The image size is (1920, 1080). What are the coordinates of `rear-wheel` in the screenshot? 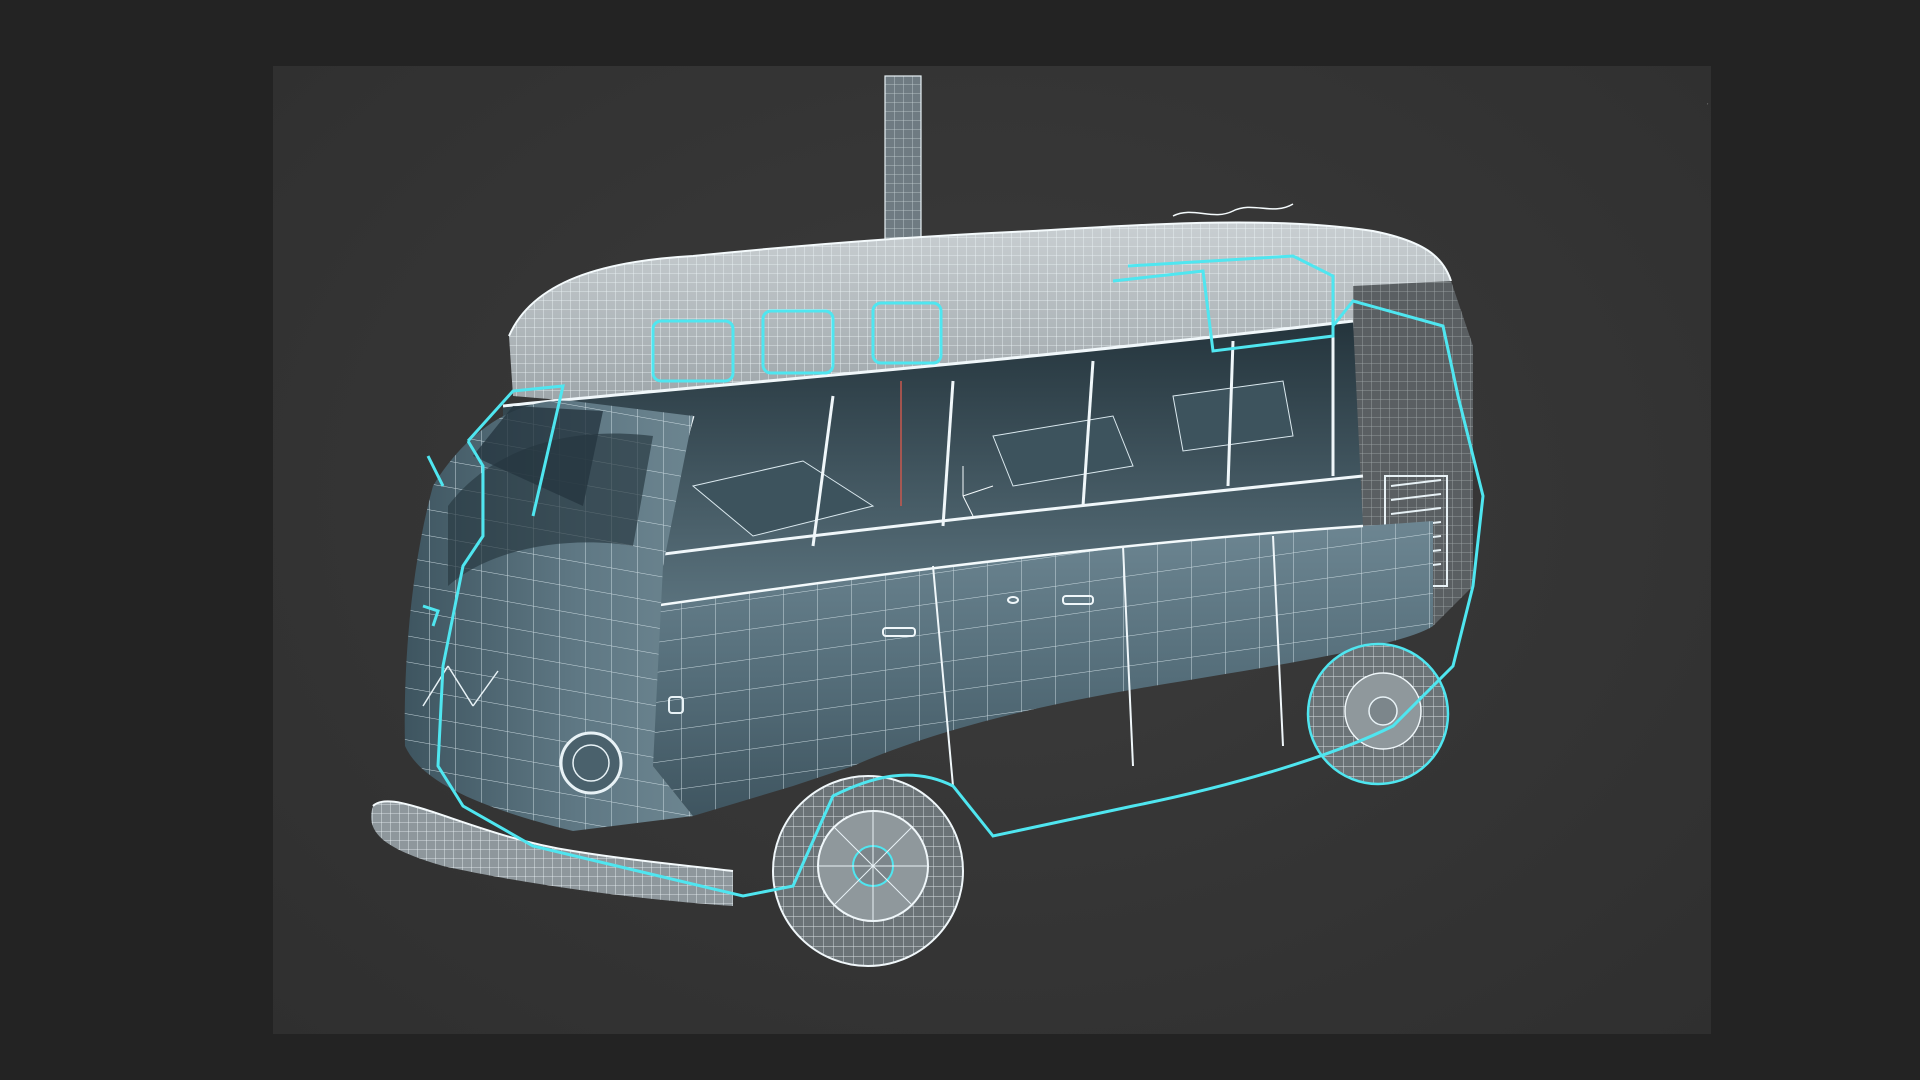 It's located at (1378, 714).